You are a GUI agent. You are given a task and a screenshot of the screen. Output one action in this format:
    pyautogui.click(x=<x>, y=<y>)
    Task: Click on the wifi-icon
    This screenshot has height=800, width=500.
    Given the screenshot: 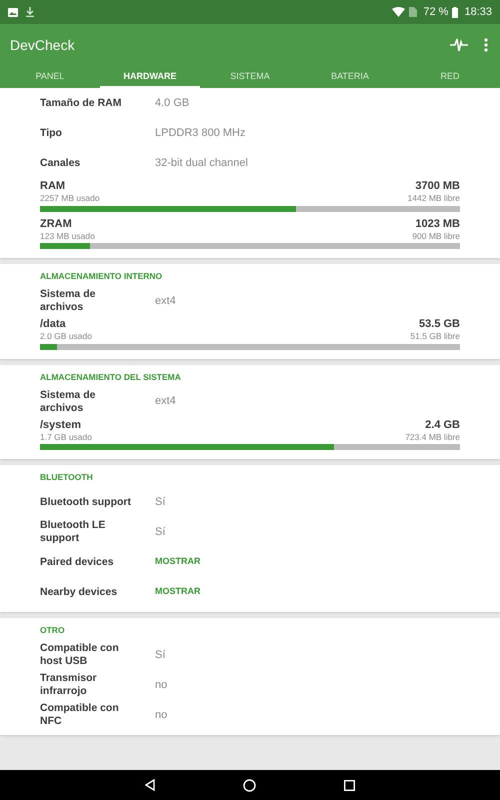 What is the action you would take?
    pyautogui.click(x=399, y=12)
    